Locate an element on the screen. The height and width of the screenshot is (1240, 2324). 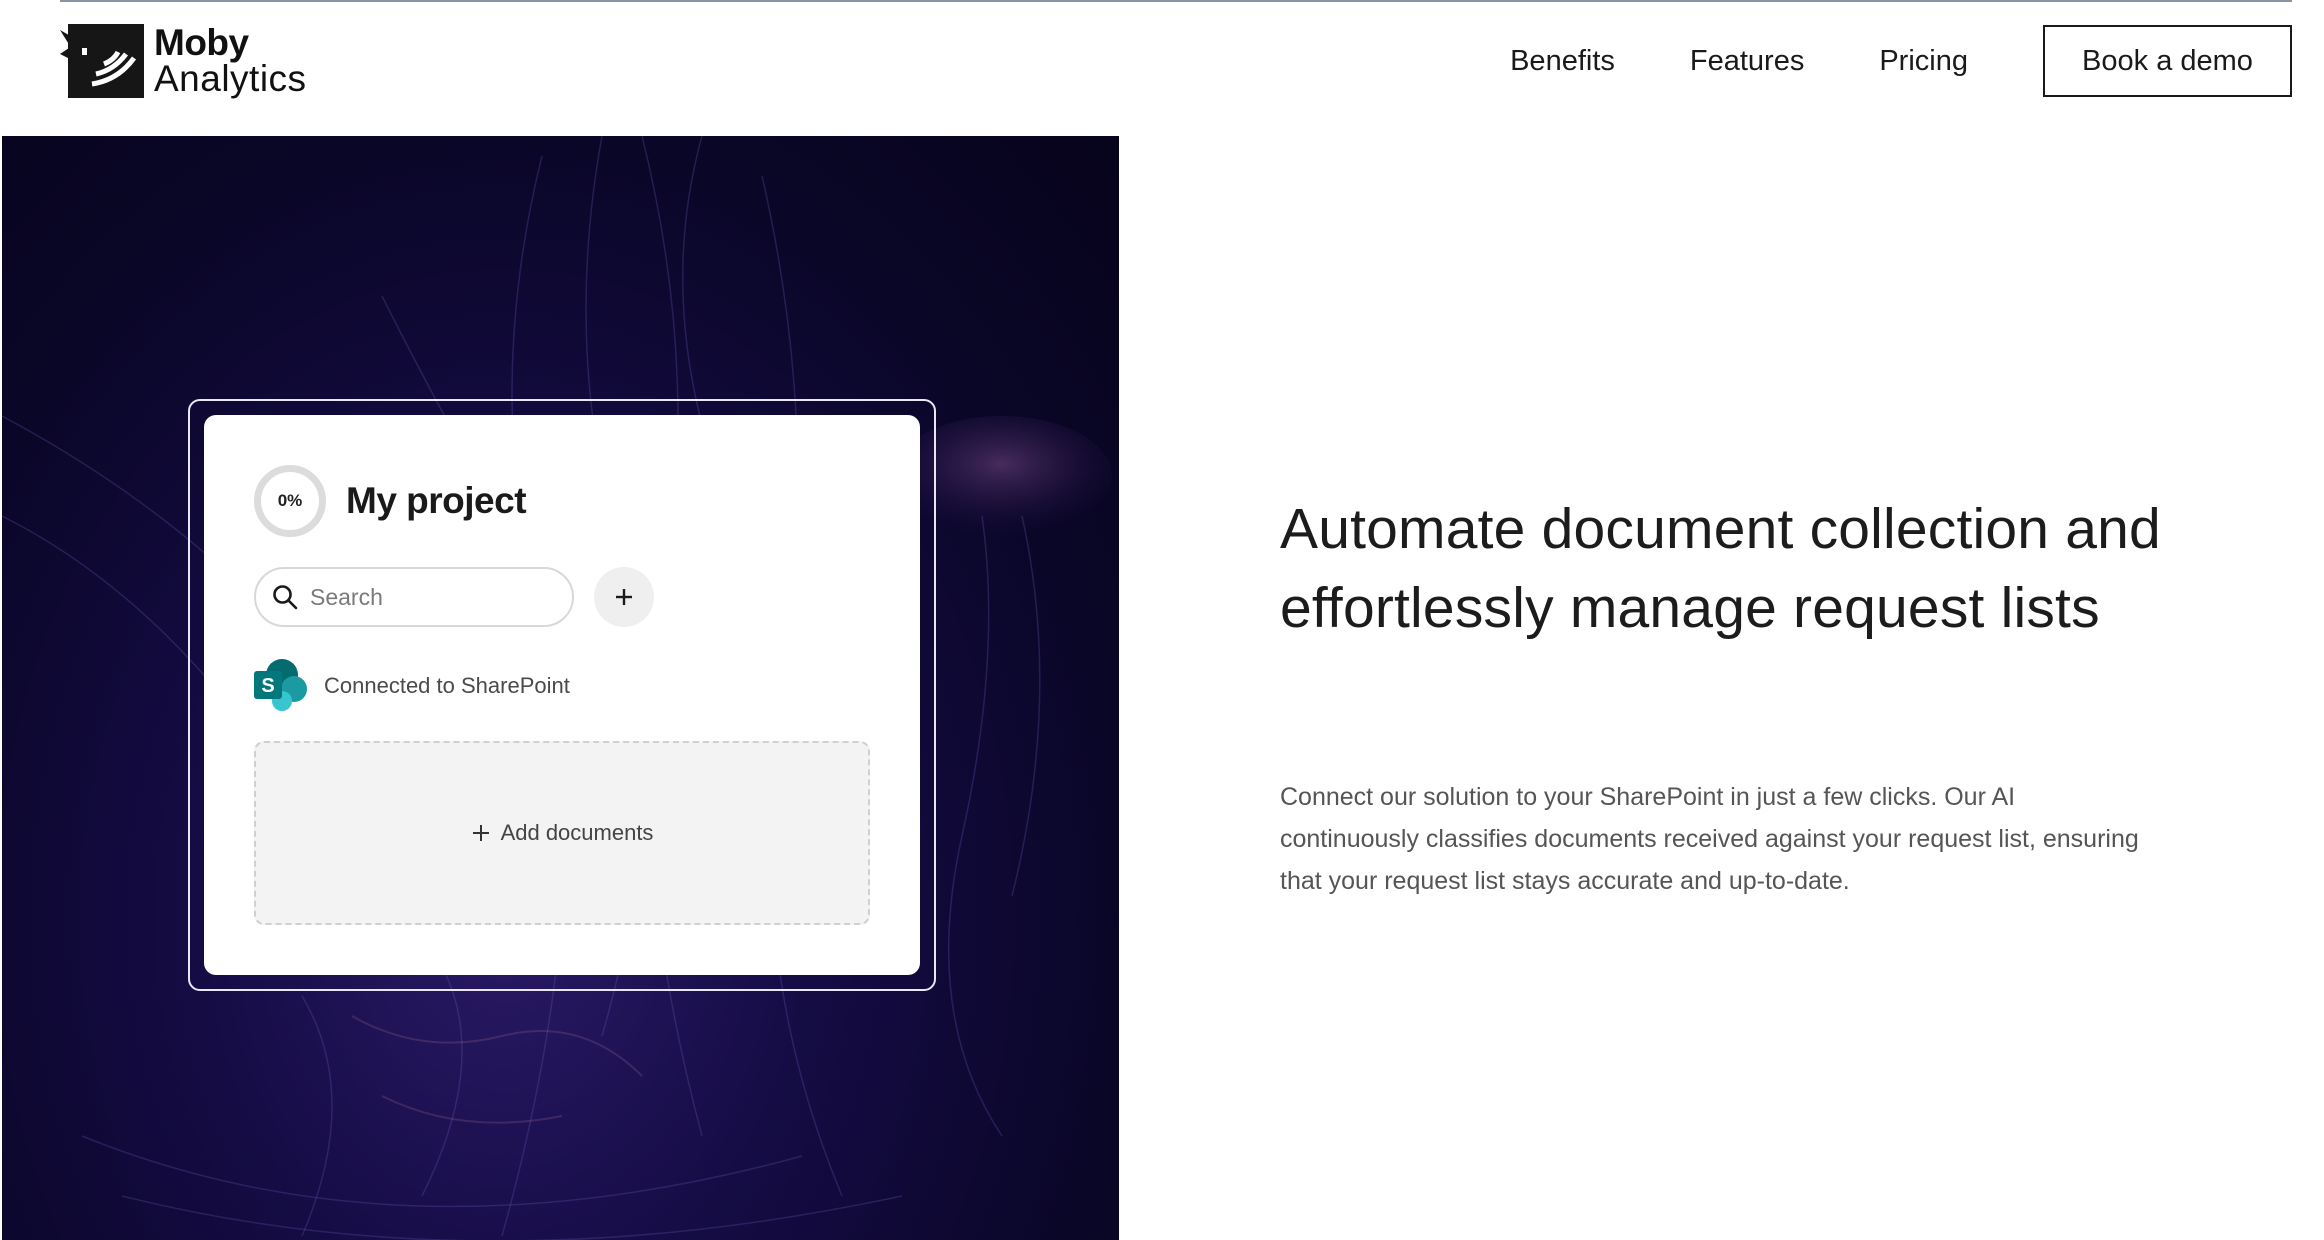
search-input is located at coordinates (430, 597).